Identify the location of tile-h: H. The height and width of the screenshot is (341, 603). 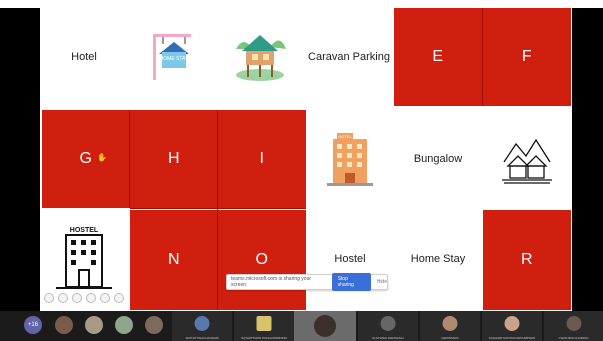
(174, 159).